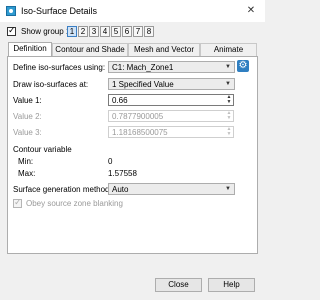  What do you see at coordinates (171, 116) in the screenshot?
I see `value2-input: 0.7877900005 ▲ ▼` at bounding box center [171, 116].